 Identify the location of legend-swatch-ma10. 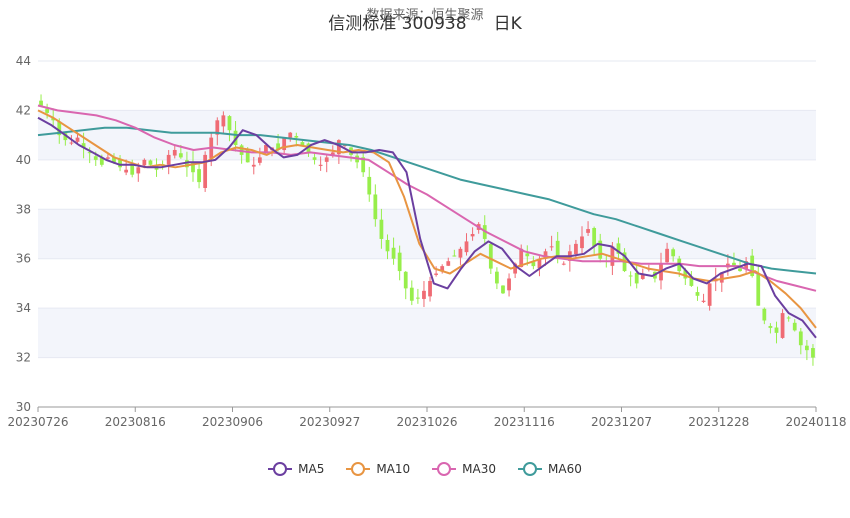
(358, 469).